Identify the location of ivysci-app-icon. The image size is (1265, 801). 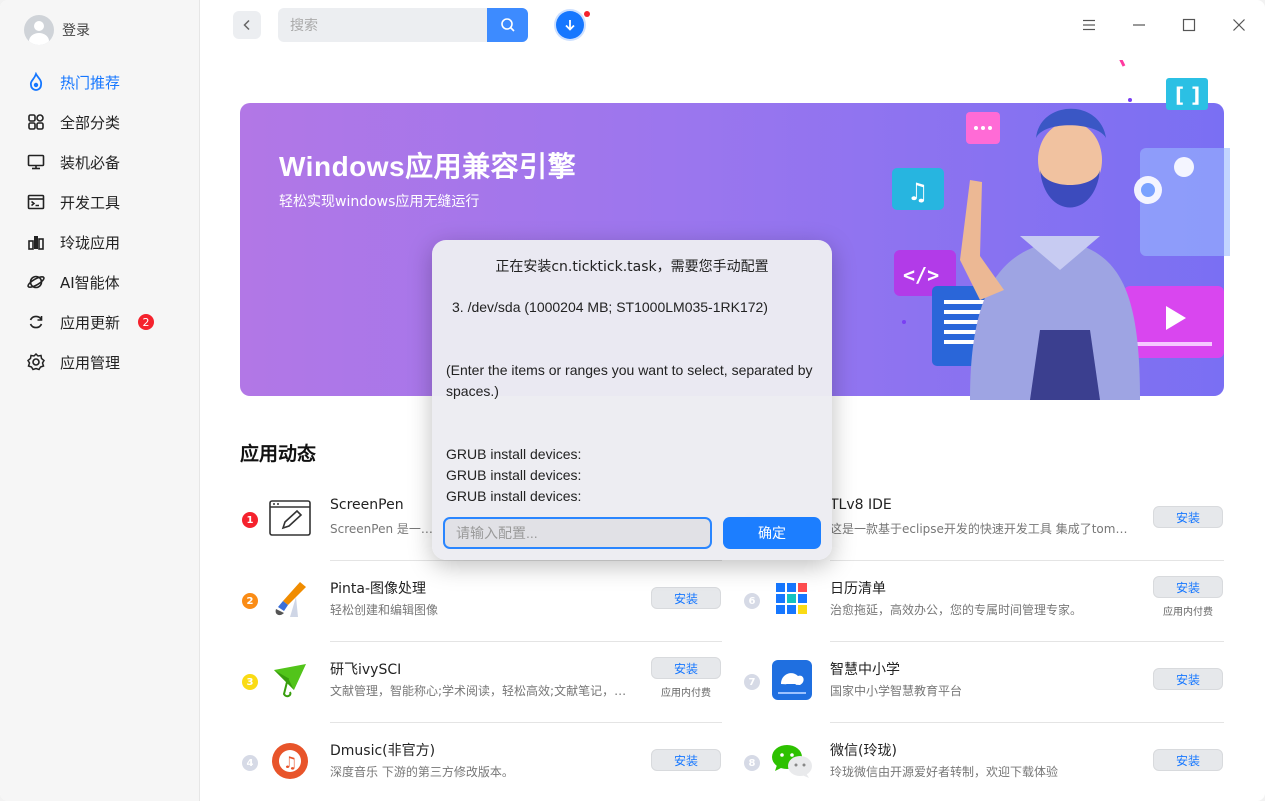
(290, 680).